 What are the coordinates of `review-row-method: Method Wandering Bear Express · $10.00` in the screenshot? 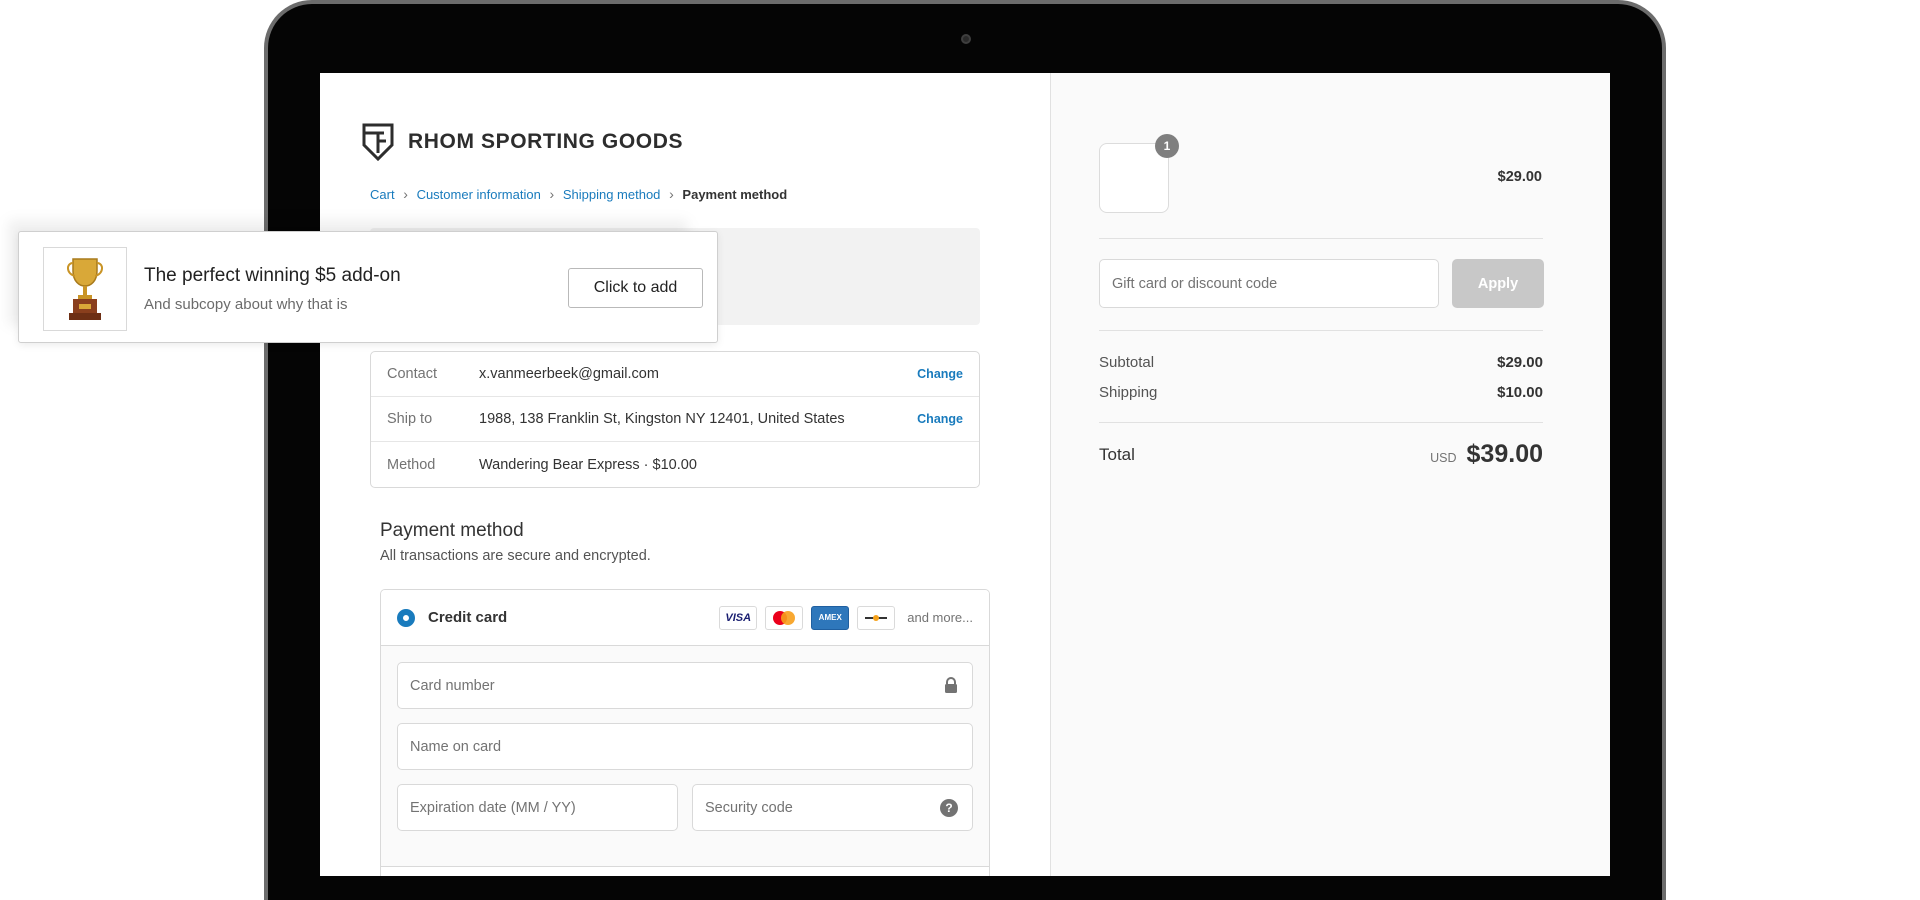 It's located at (675, 464).